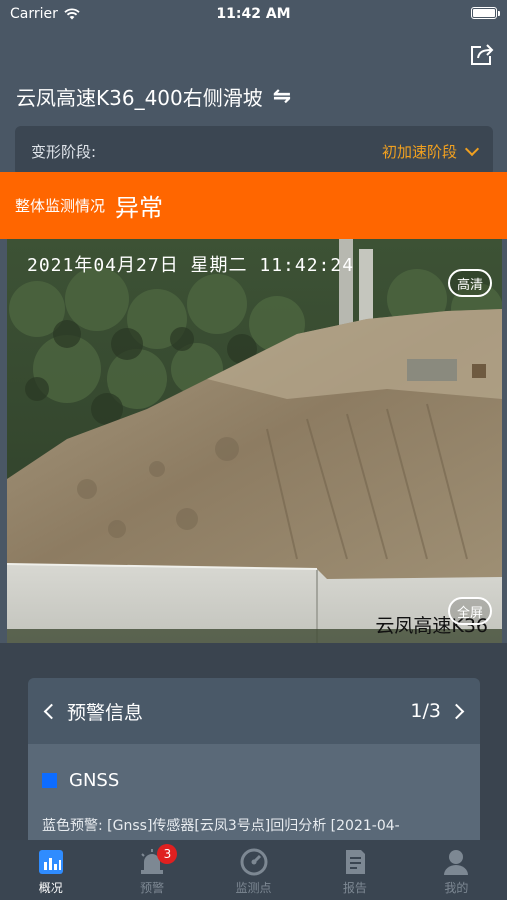 The width and height of the screenshot is (507, 900). What do you see at coordinates (470, 283) in the screenshot?
I see `hd-toggle-button: 高清` at bounding box center [470, 283].